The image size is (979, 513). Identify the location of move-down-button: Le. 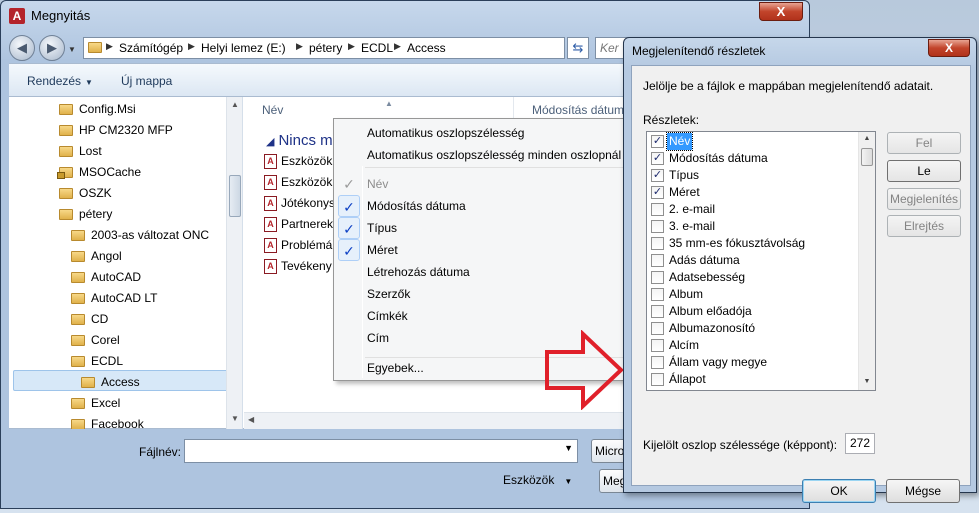
(924, 171).